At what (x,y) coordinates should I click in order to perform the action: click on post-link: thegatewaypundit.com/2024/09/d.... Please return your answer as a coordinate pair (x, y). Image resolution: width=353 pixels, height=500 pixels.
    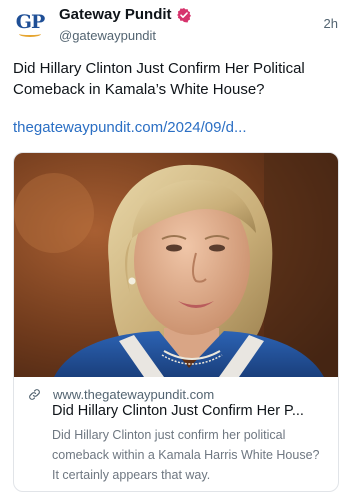
    Looking at the image, I should click on (130, 127).